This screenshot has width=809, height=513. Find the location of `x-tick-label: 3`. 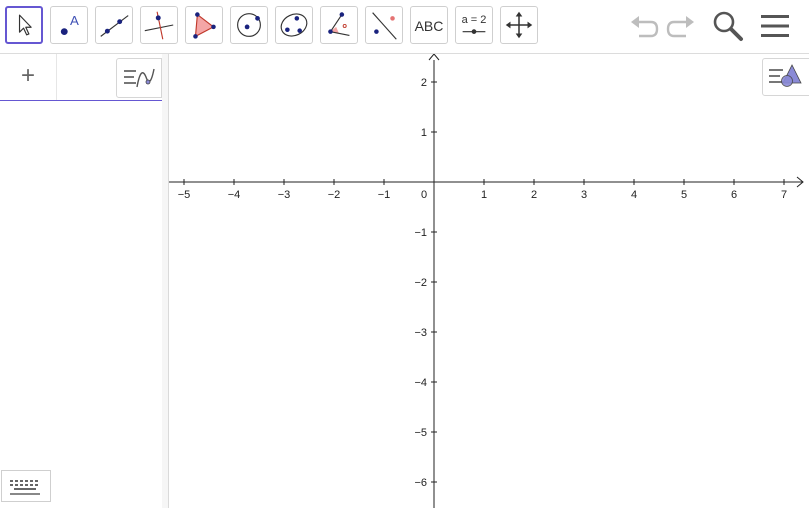

x-tick-label: 3 is located at coordinates (584, 195).